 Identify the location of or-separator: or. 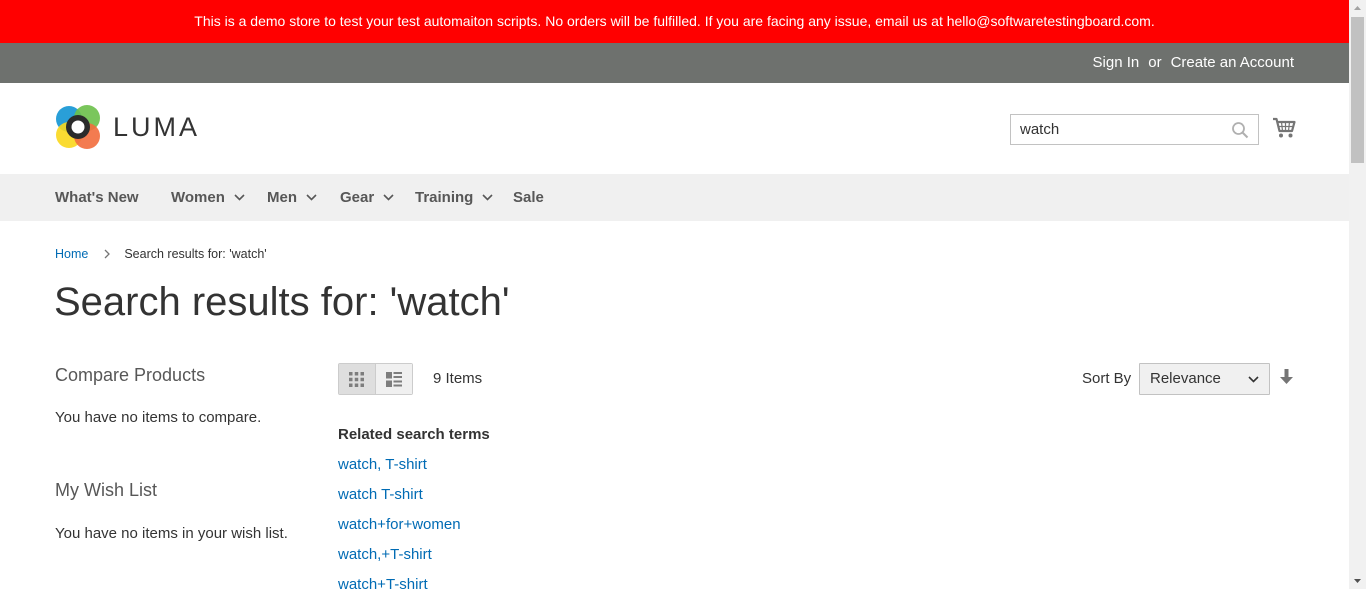
(1155, 62).